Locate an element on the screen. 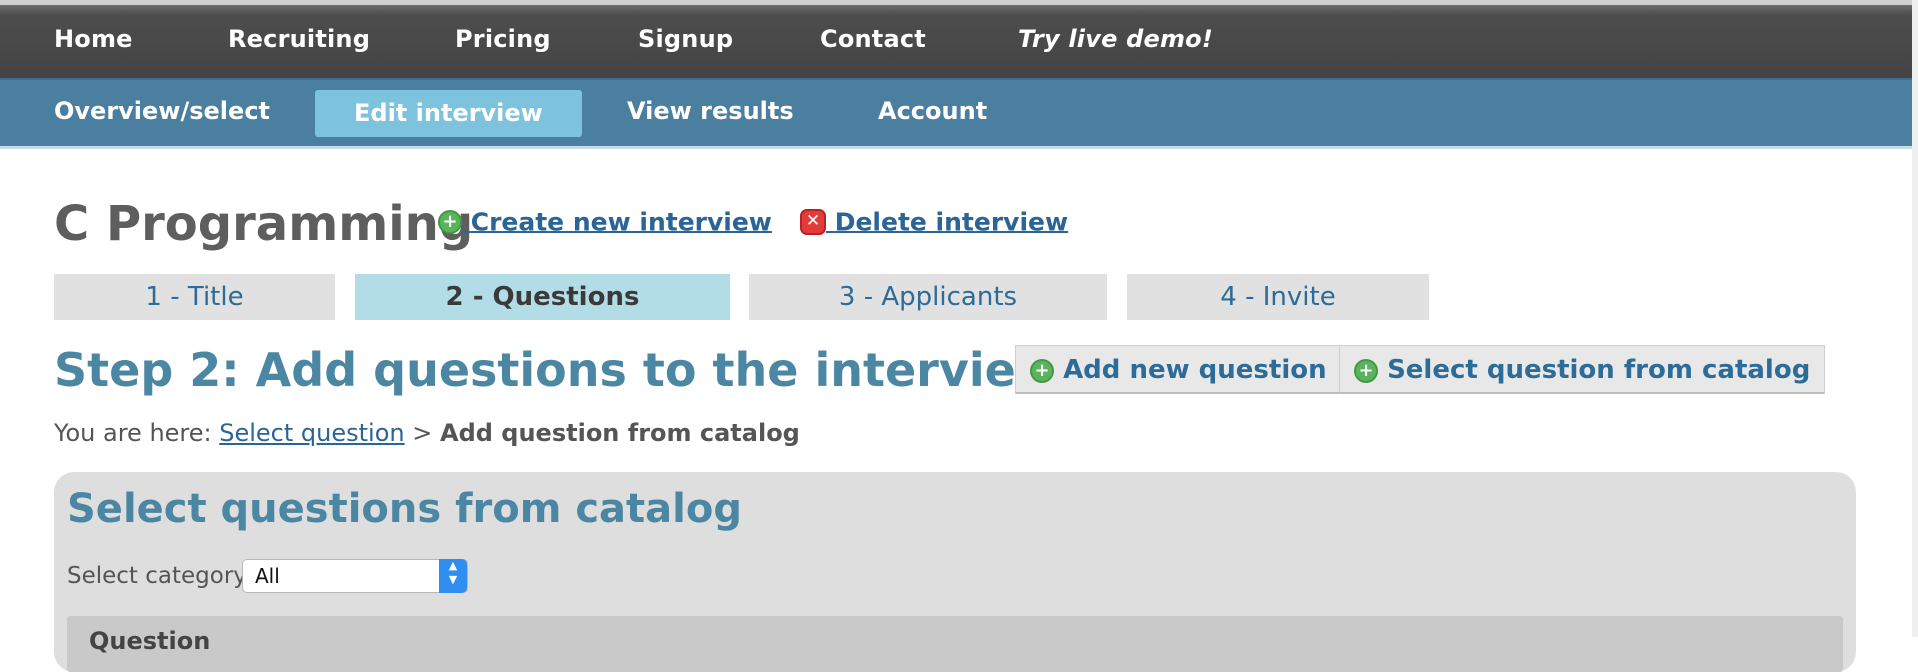 The width and height of the screenshot is (1918, 672). select-from-catalog-label: Select question from catalog is located at coordinates (1599, 370).